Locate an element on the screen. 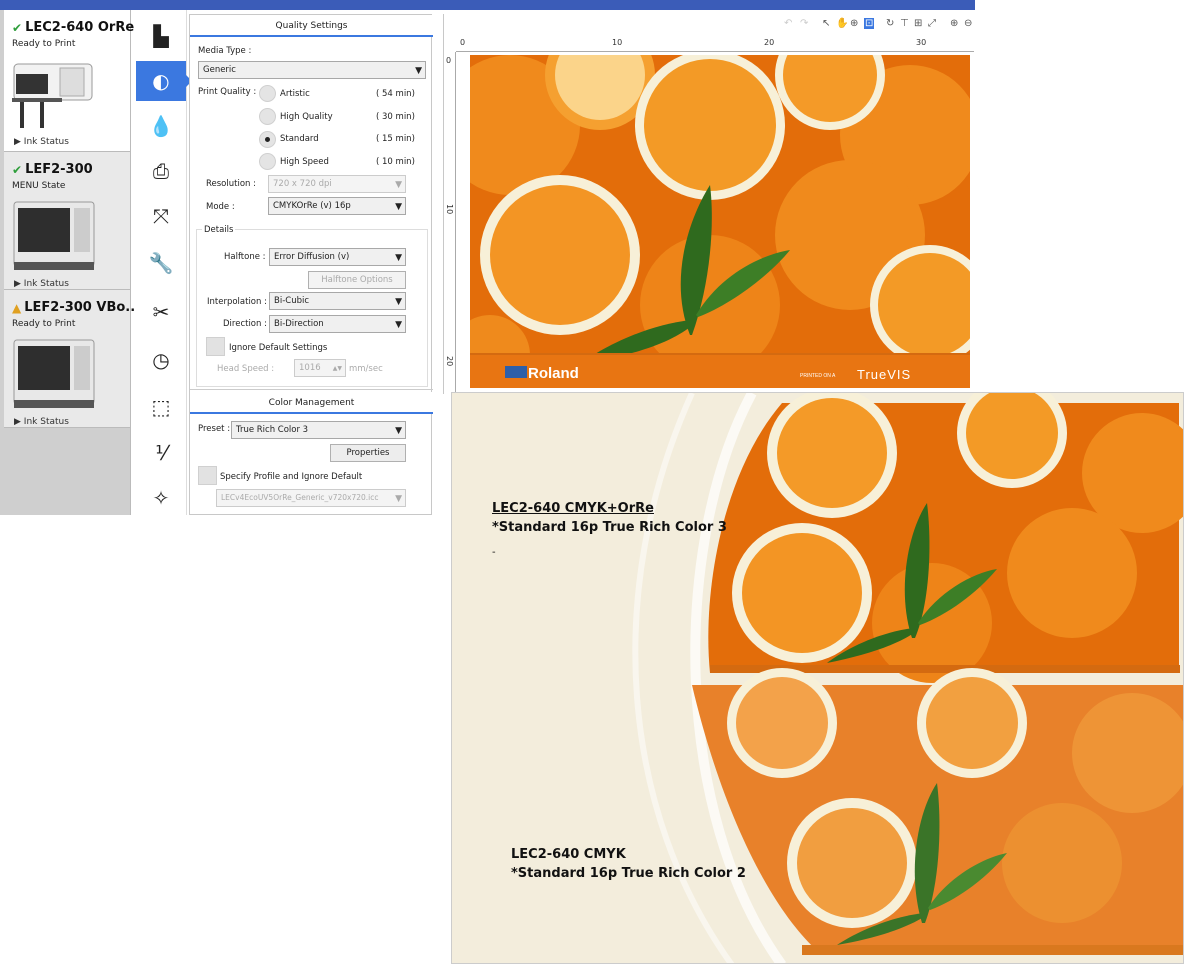  direction-label: Direction : is located at coordinates (245, 324).